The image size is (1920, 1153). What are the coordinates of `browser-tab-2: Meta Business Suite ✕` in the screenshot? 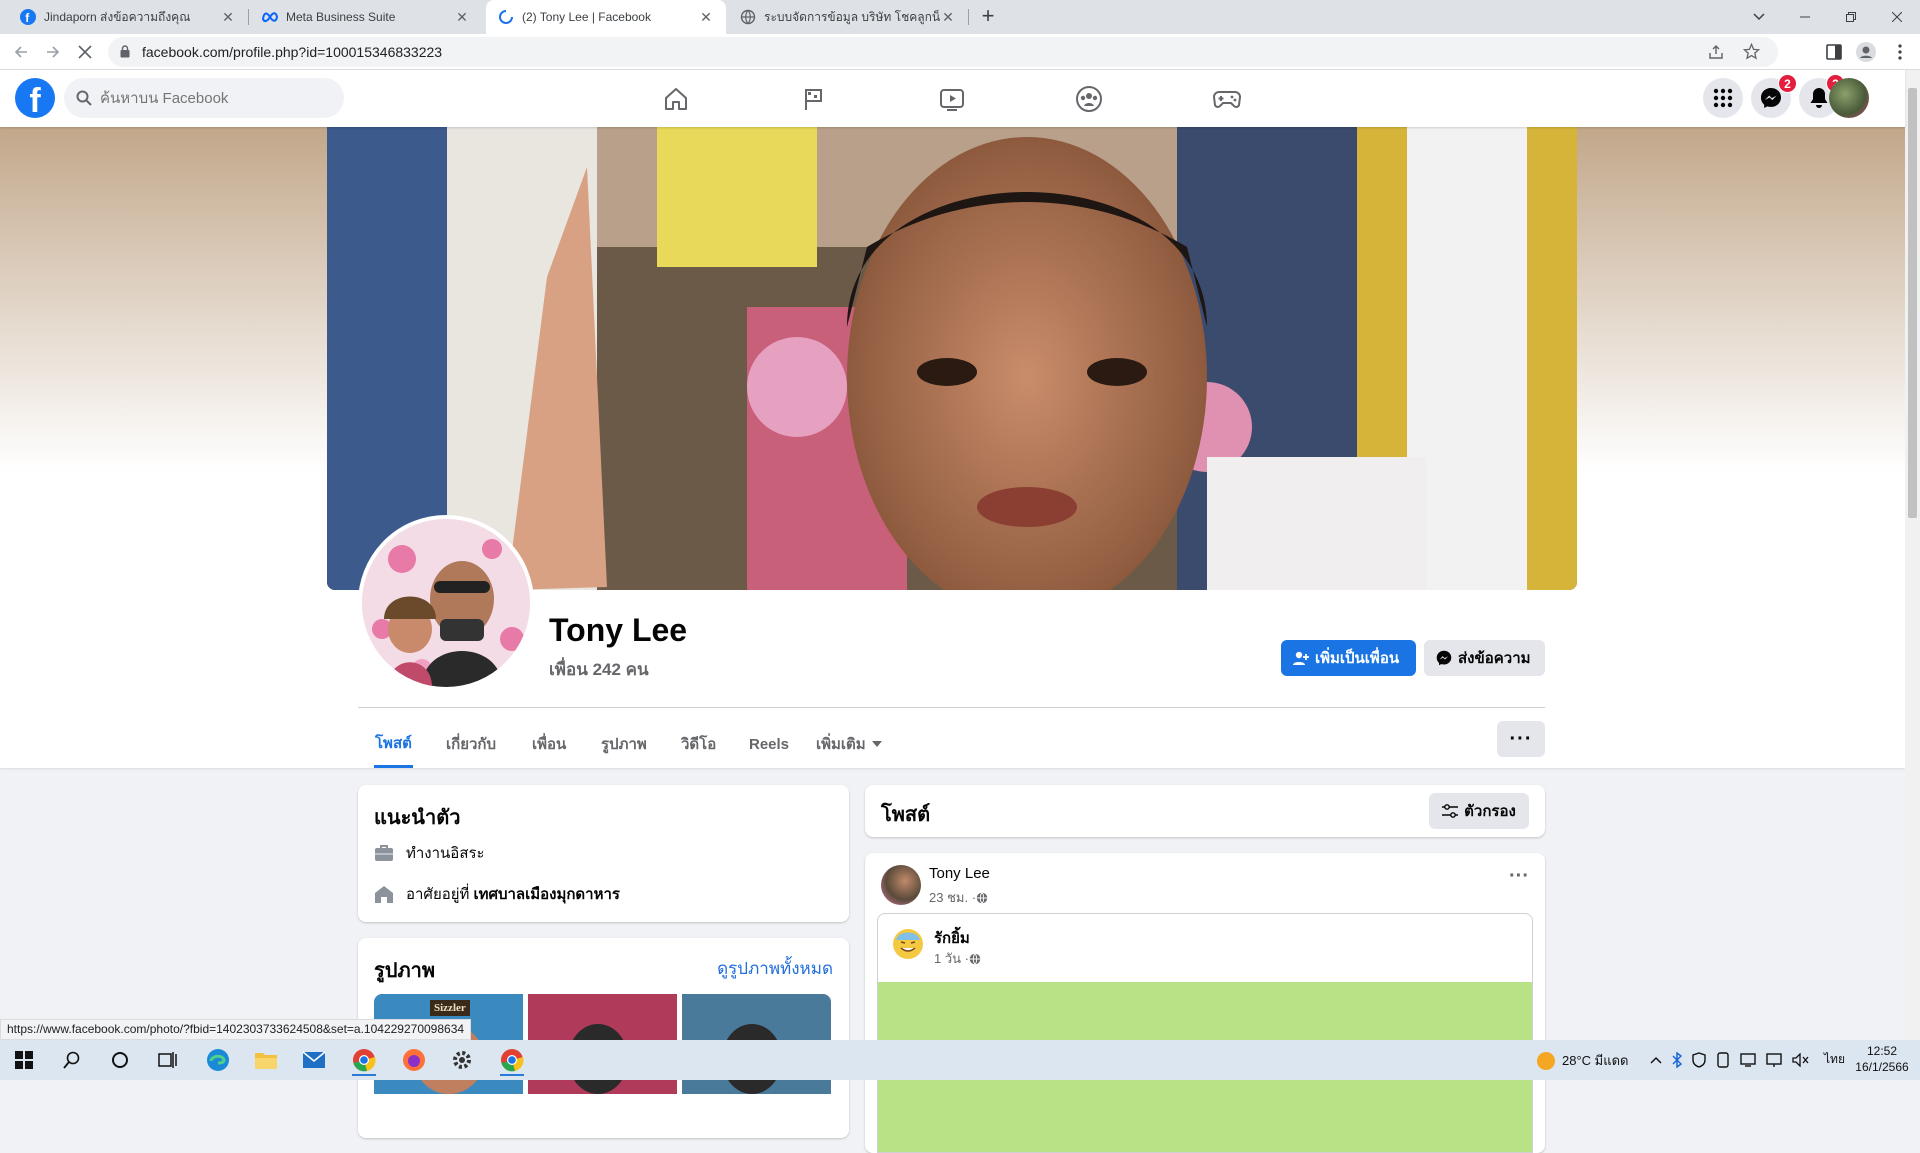 It's located at (366, 17).